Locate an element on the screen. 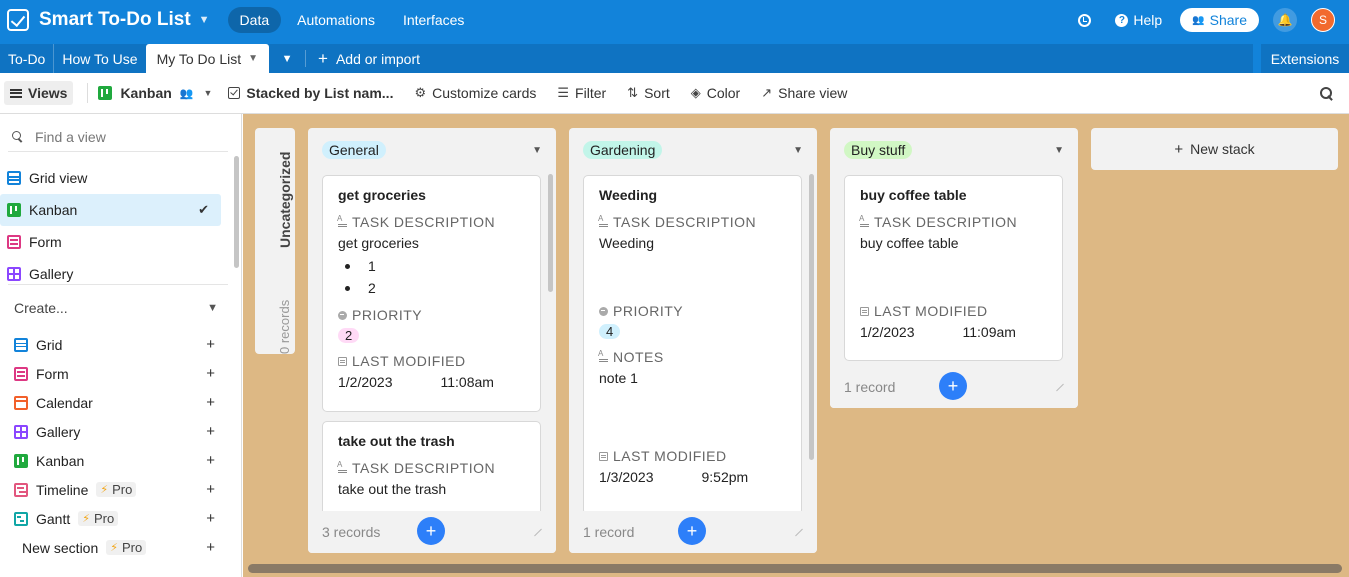 The width and height of the screenshot is (1349, 577). stack-footer: 3 records + is located at coordinates (432, 532).